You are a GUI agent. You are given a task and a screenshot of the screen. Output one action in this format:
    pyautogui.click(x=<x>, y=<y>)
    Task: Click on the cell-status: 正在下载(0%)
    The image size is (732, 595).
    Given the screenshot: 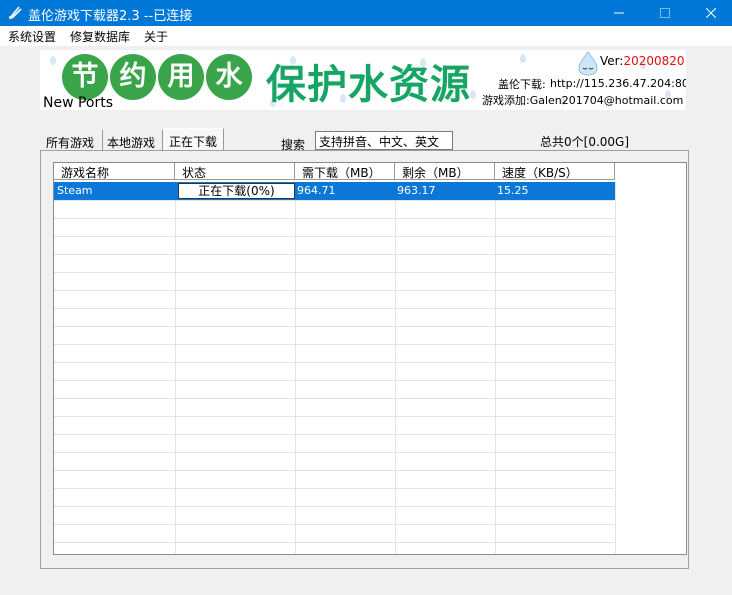 What is the action you would take?
    pyautogui.click(x=236, y=191)
    